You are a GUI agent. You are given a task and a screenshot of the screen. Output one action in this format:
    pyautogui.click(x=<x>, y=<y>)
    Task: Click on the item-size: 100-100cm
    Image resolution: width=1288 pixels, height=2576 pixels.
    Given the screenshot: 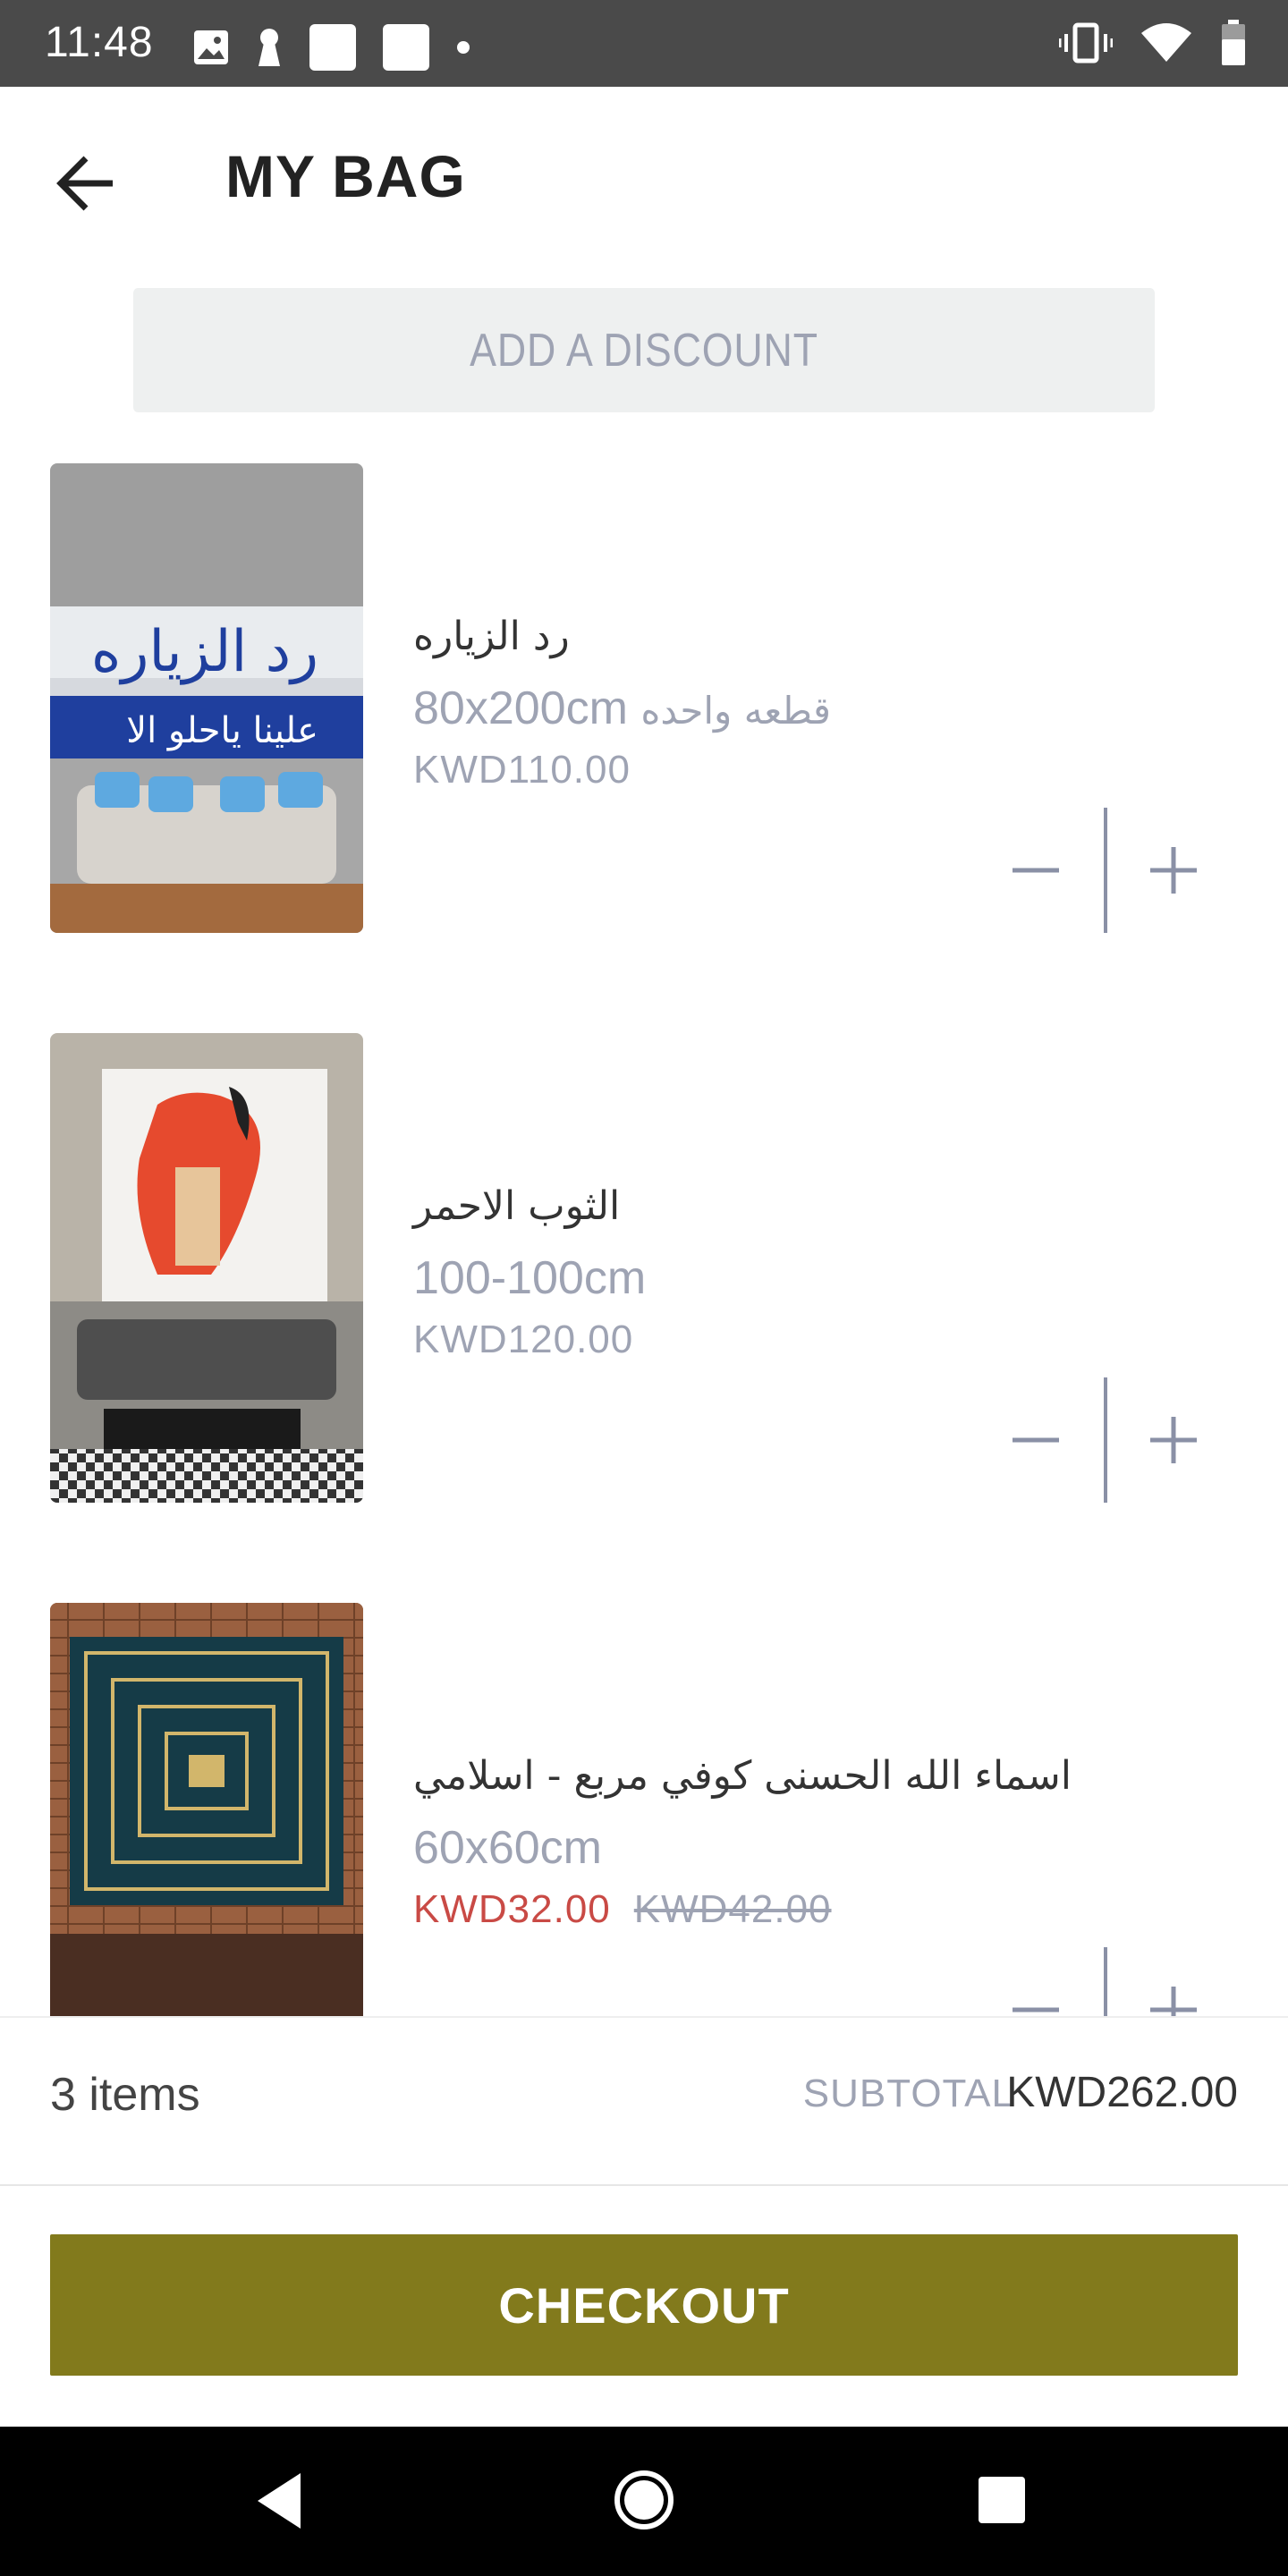 What is the action you would take?
    pyautogui.click(x=530, y=1278)
    